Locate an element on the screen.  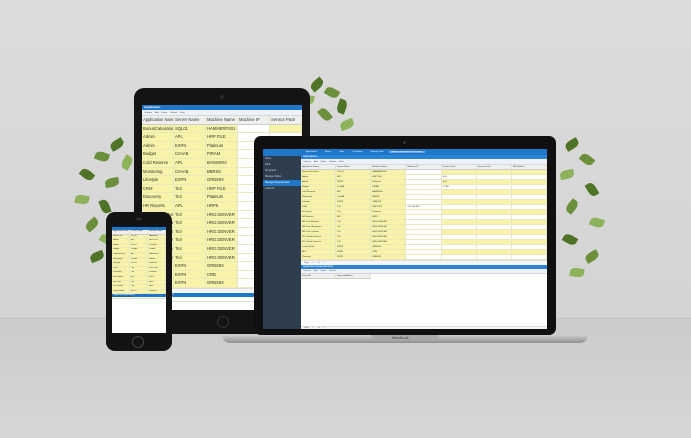
tablet-filter-button: Filter is located at coordinates (182, 113).